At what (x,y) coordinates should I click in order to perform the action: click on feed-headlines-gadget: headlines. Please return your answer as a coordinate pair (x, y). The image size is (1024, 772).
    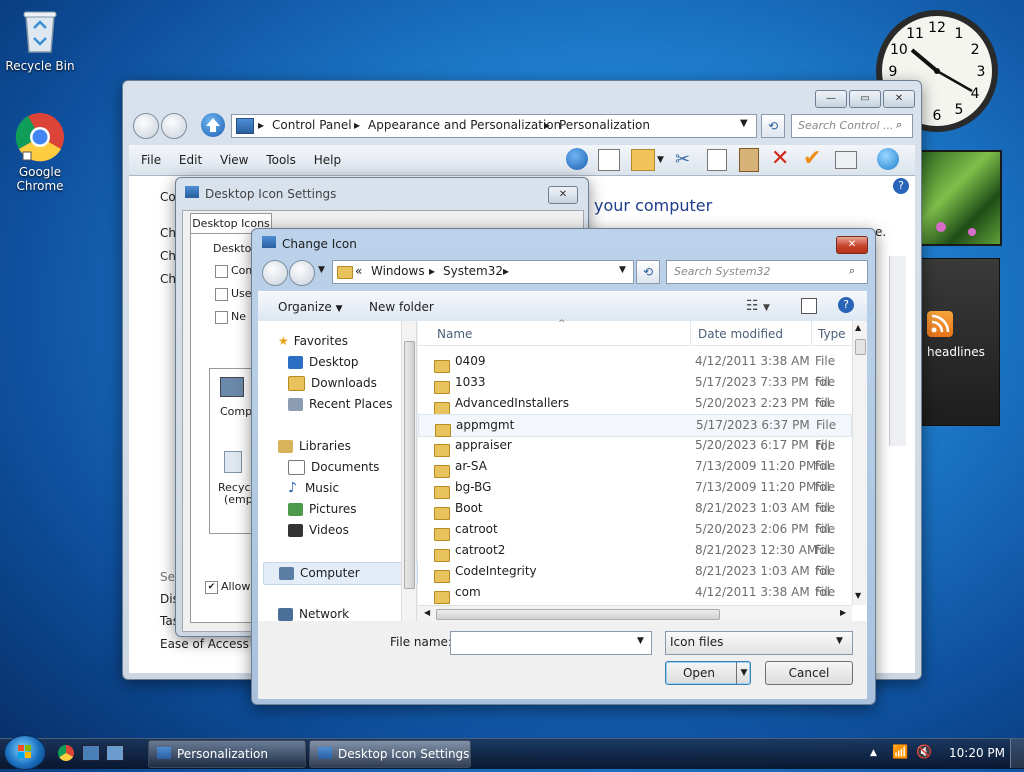
    Looking at the image, I should click on (960, 342).